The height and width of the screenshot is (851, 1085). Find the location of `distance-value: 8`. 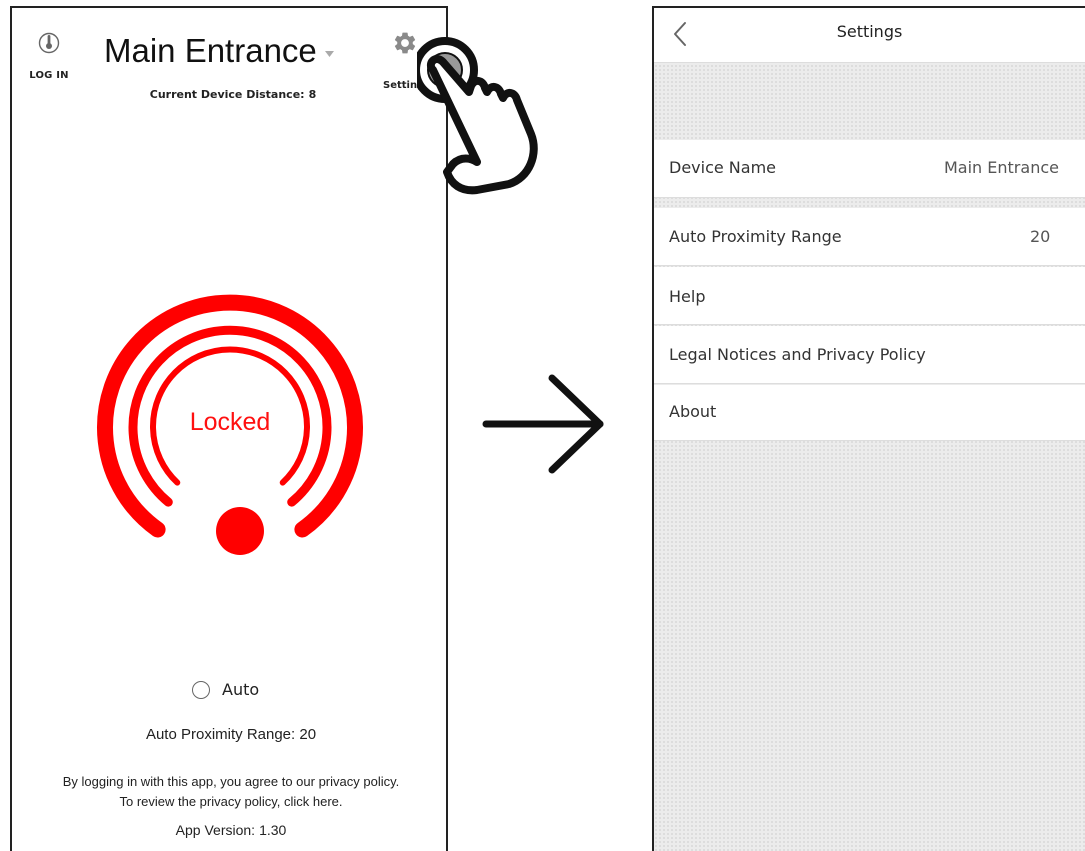

distance-value: 8 is located at coordinates (312, 94).